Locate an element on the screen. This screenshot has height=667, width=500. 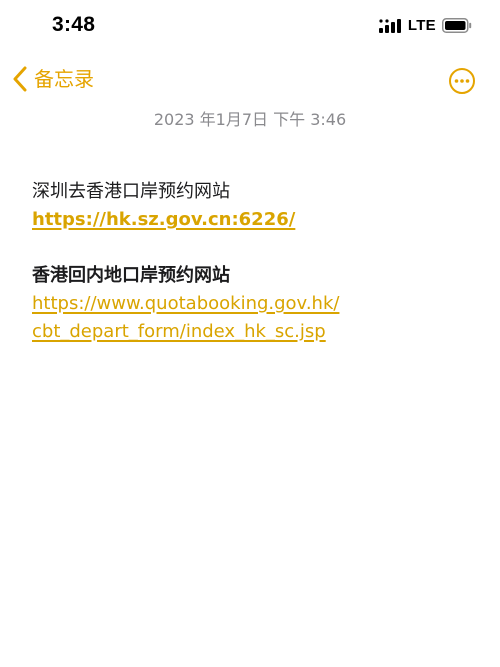
ellipsis-circle-icon is located at coordinates (462, 81).